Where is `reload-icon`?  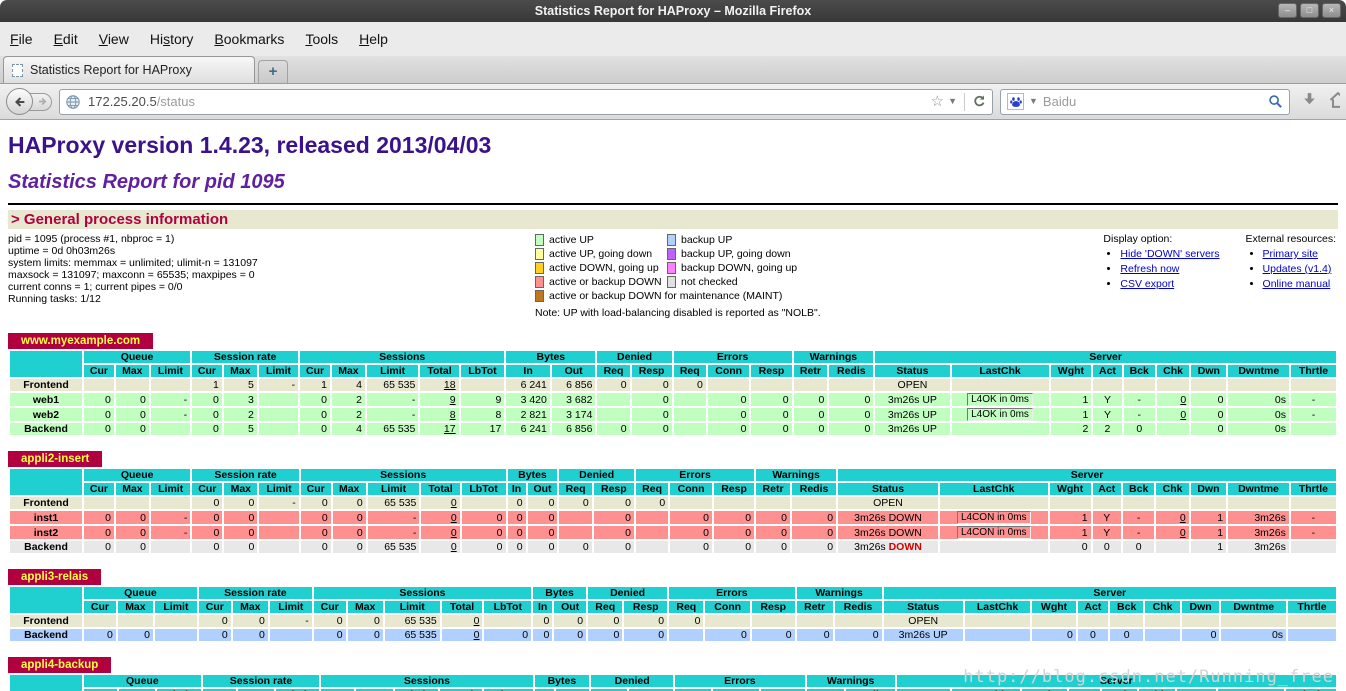 reload-icon is located at coordinates (979, 101).